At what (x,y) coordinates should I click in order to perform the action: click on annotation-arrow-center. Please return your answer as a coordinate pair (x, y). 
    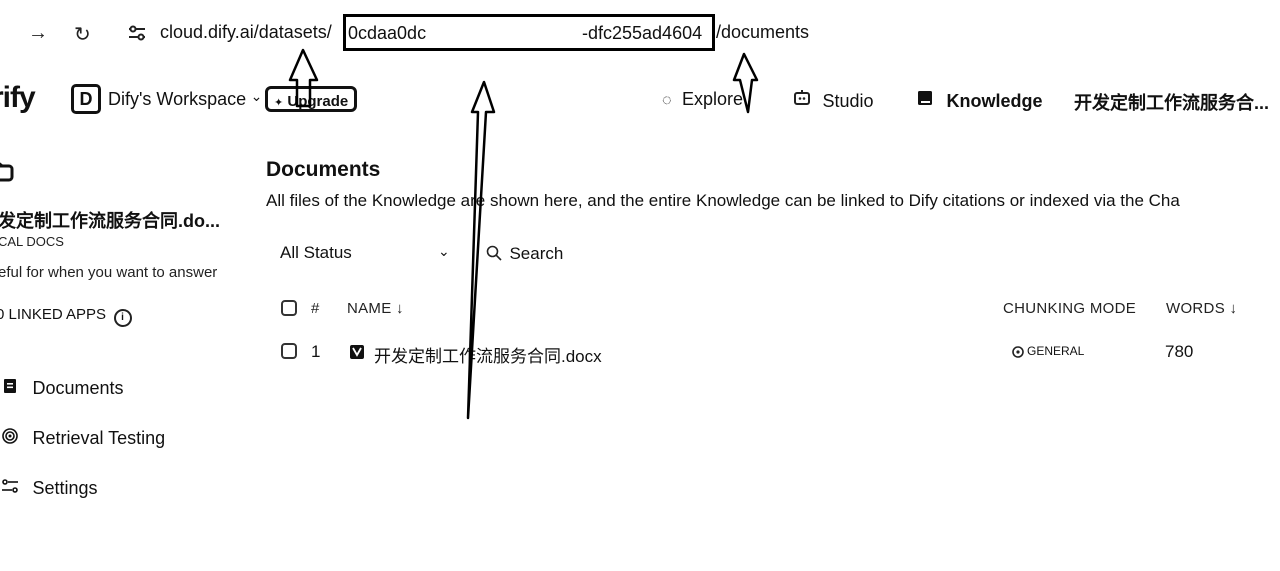
    Looking at the image, I should click on (481, 250).